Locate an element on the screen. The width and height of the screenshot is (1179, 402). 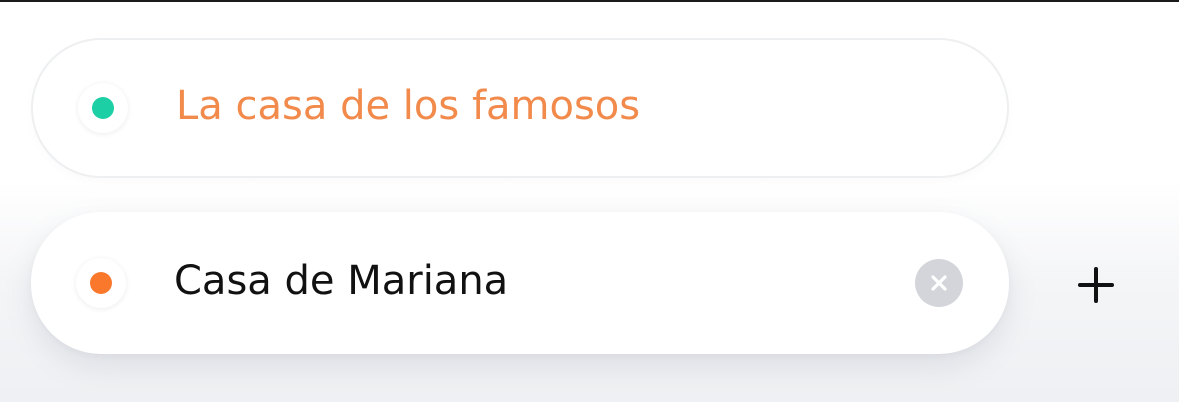
origin-label: La casa de los famosos is located at coordinates (408, 106).